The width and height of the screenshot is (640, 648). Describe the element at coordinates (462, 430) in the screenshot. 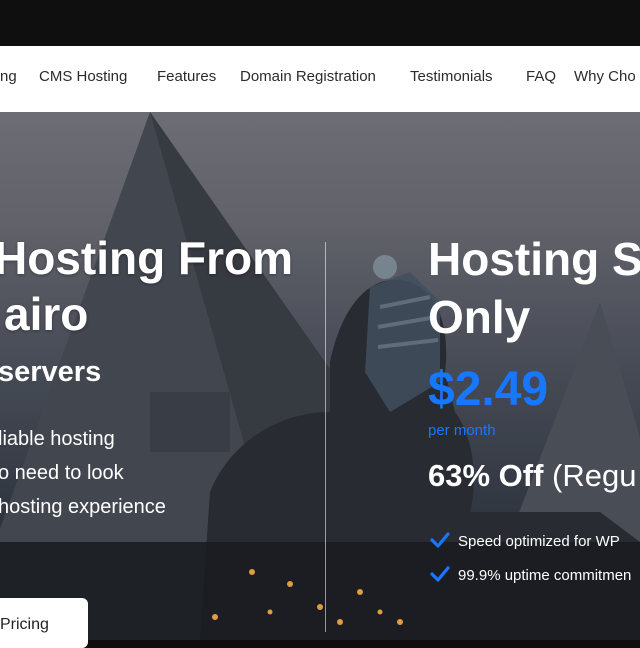

I see `price-period: per month` at that location.